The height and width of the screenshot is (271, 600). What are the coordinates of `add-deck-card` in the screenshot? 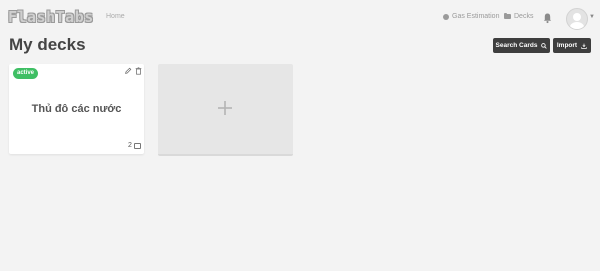 It's located at (225, 110).